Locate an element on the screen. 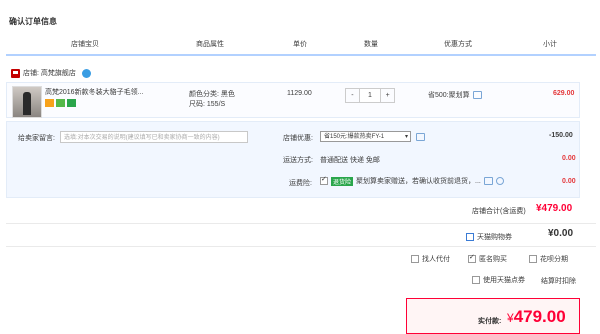 The image size is (600, 334). insurance-label: 运费险: is located at coordinates (300, 183).